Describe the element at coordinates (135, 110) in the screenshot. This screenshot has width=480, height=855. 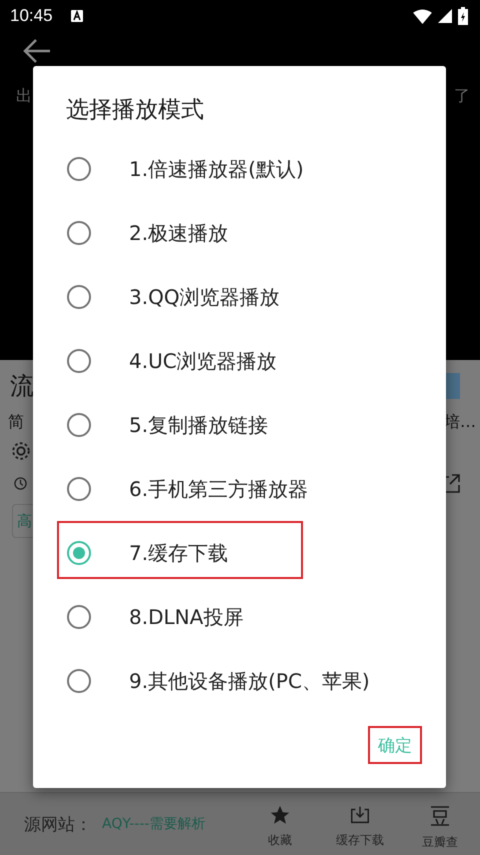
I see `dialog-title: 选择播放模式` at that location.